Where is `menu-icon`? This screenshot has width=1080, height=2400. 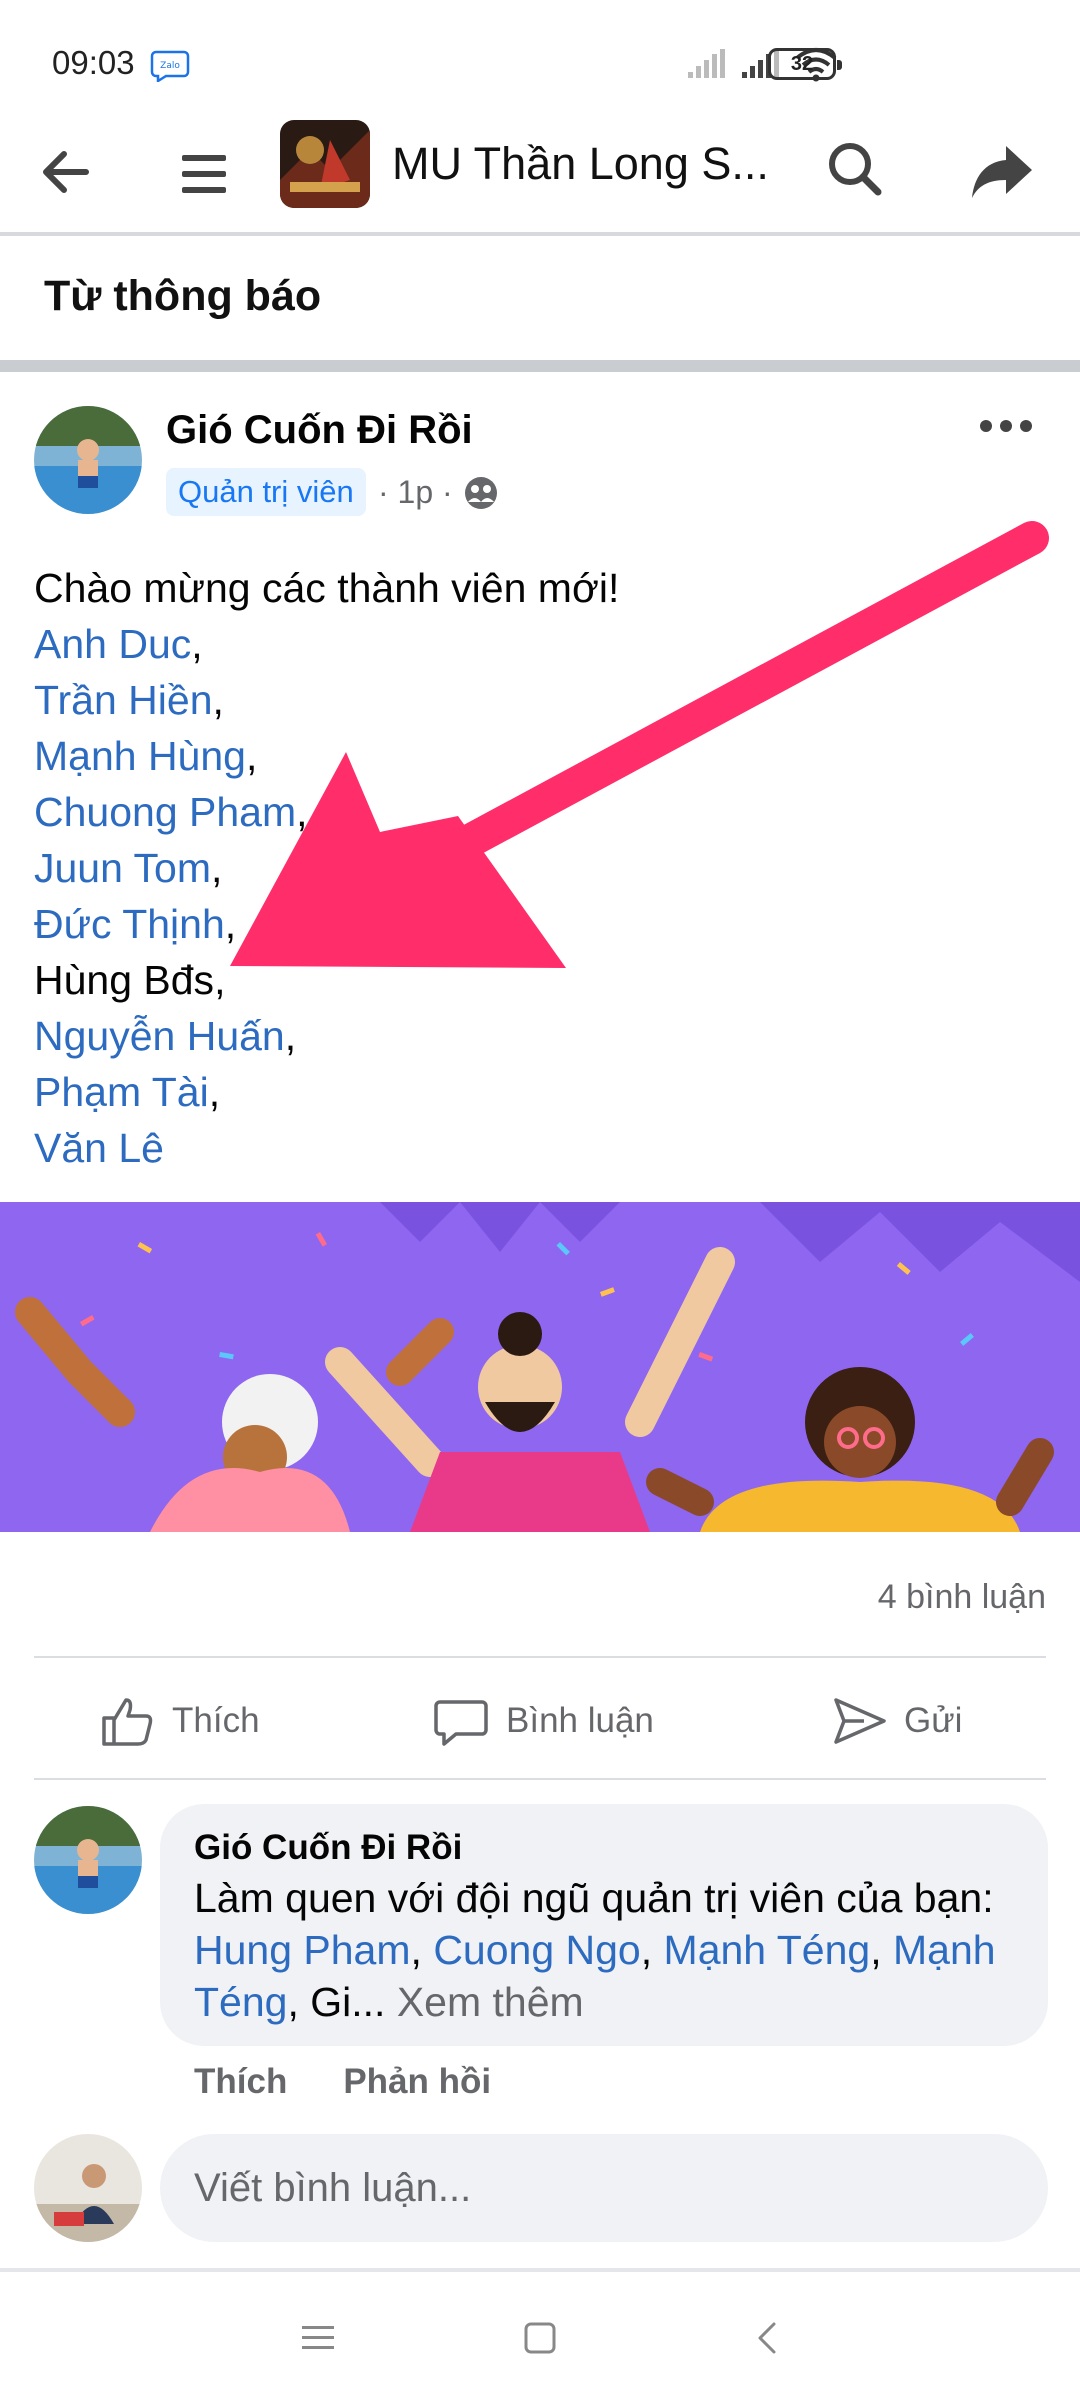 menu-icon is located at coordinates (204, 174).